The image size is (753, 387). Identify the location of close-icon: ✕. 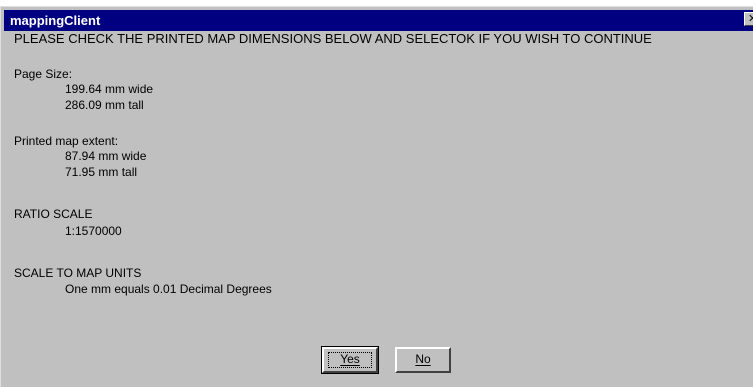
(750, 18).